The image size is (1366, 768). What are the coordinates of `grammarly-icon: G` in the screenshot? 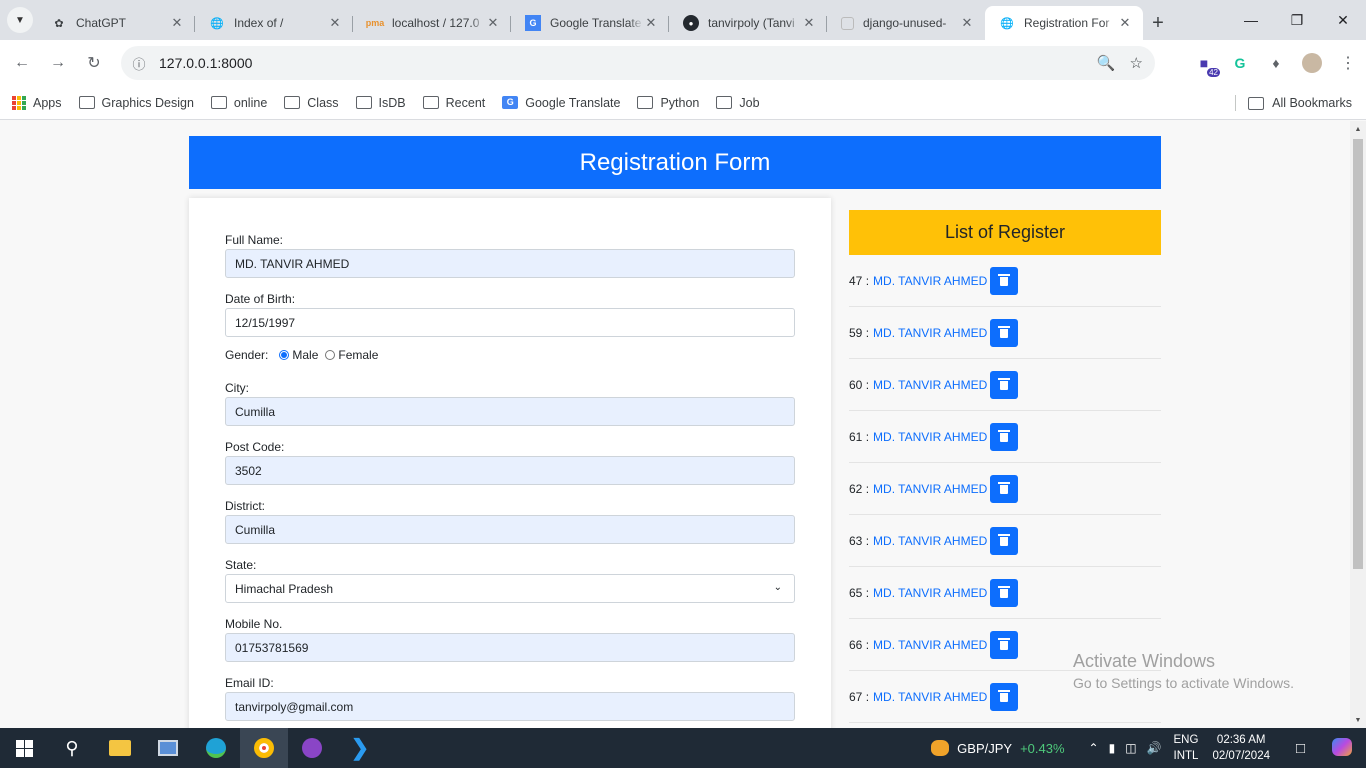 It's located at (1240, 63).